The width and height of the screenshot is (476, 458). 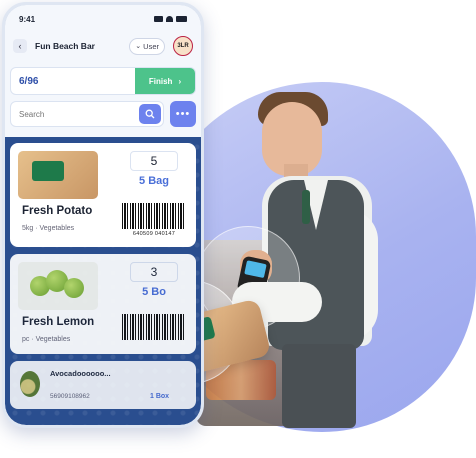 What do you see at coordinates (181, 19) in the screenshot?
I see `battery-icon` at bounding box center [181, 19].